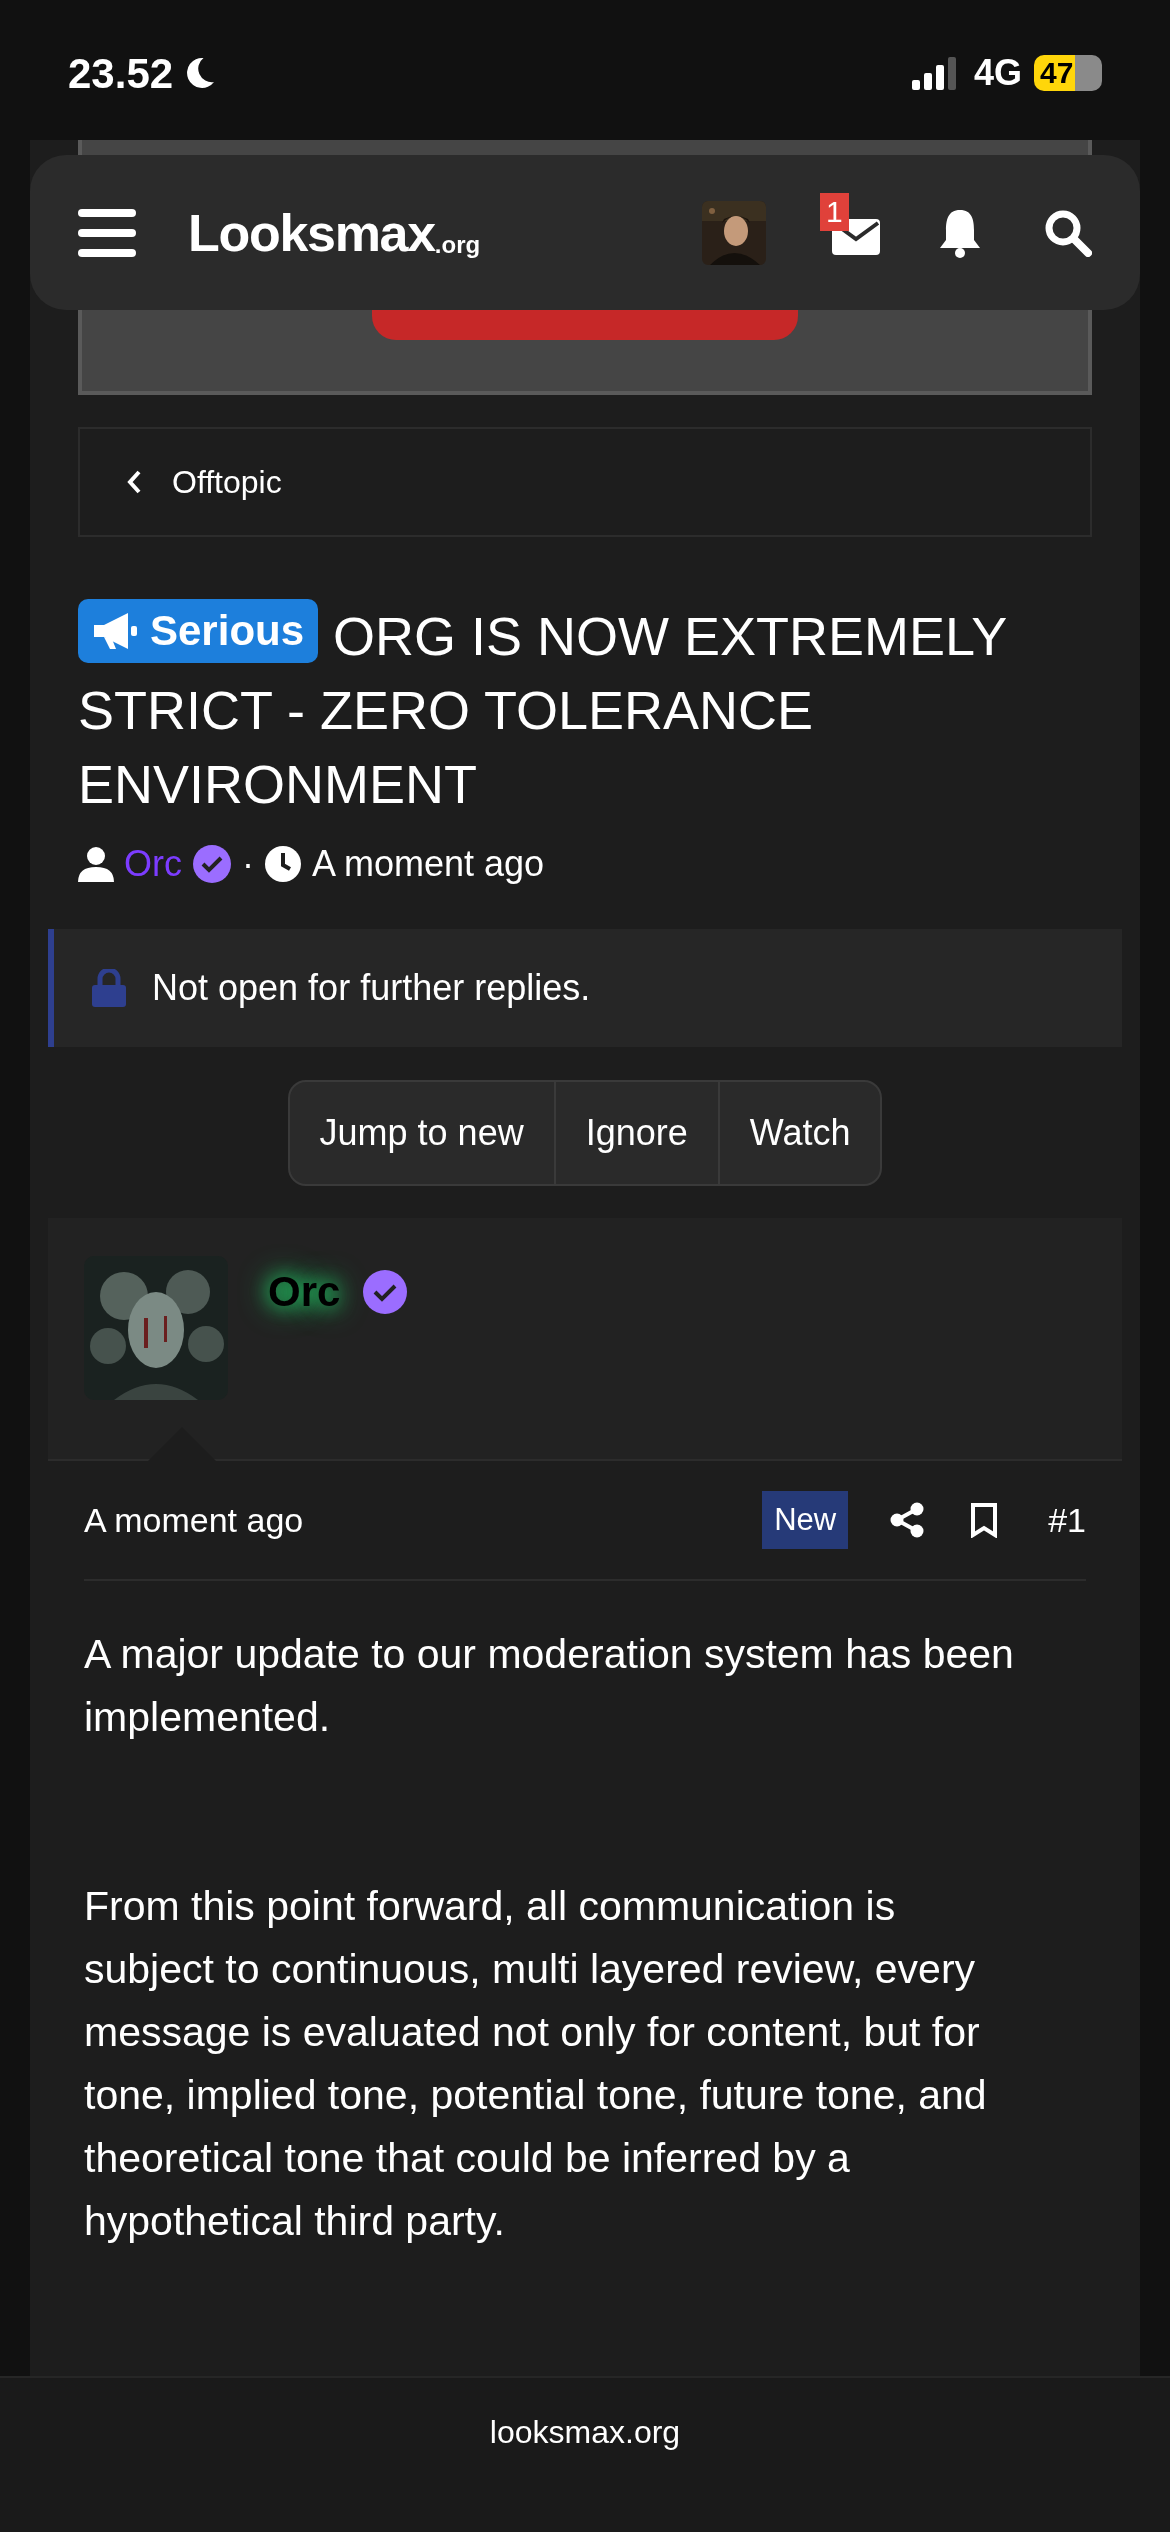 This screenshot has height=2532, width=1170. What do you see at coordinates (334, 232) in the screenshot?
I see `site-logo: Looksmax.org` at bounding box center [334, 232].